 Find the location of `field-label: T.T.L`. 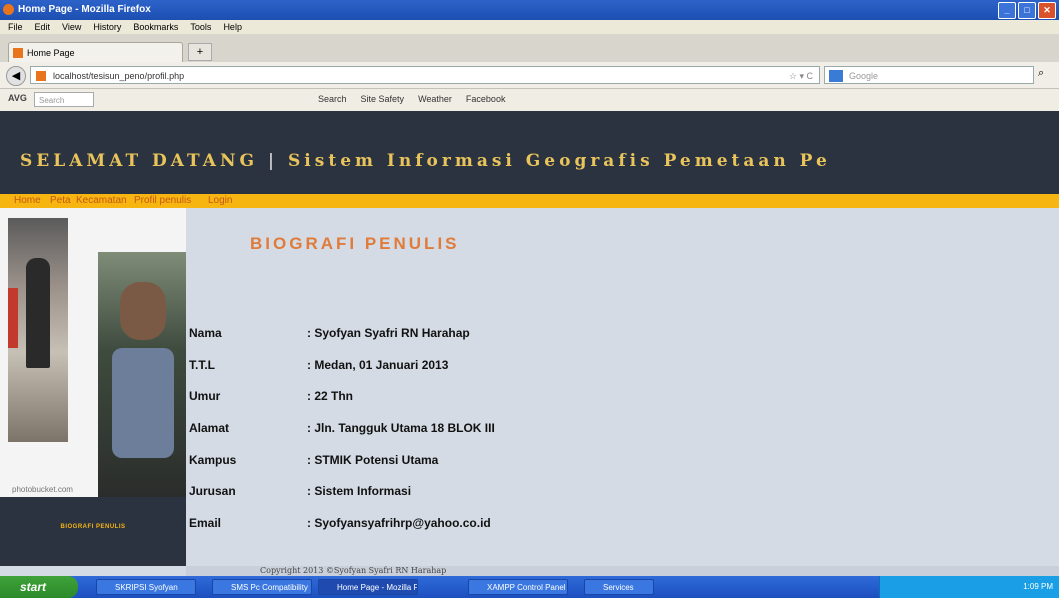

field-label: T.T.L is located at coordinates (202, 365).